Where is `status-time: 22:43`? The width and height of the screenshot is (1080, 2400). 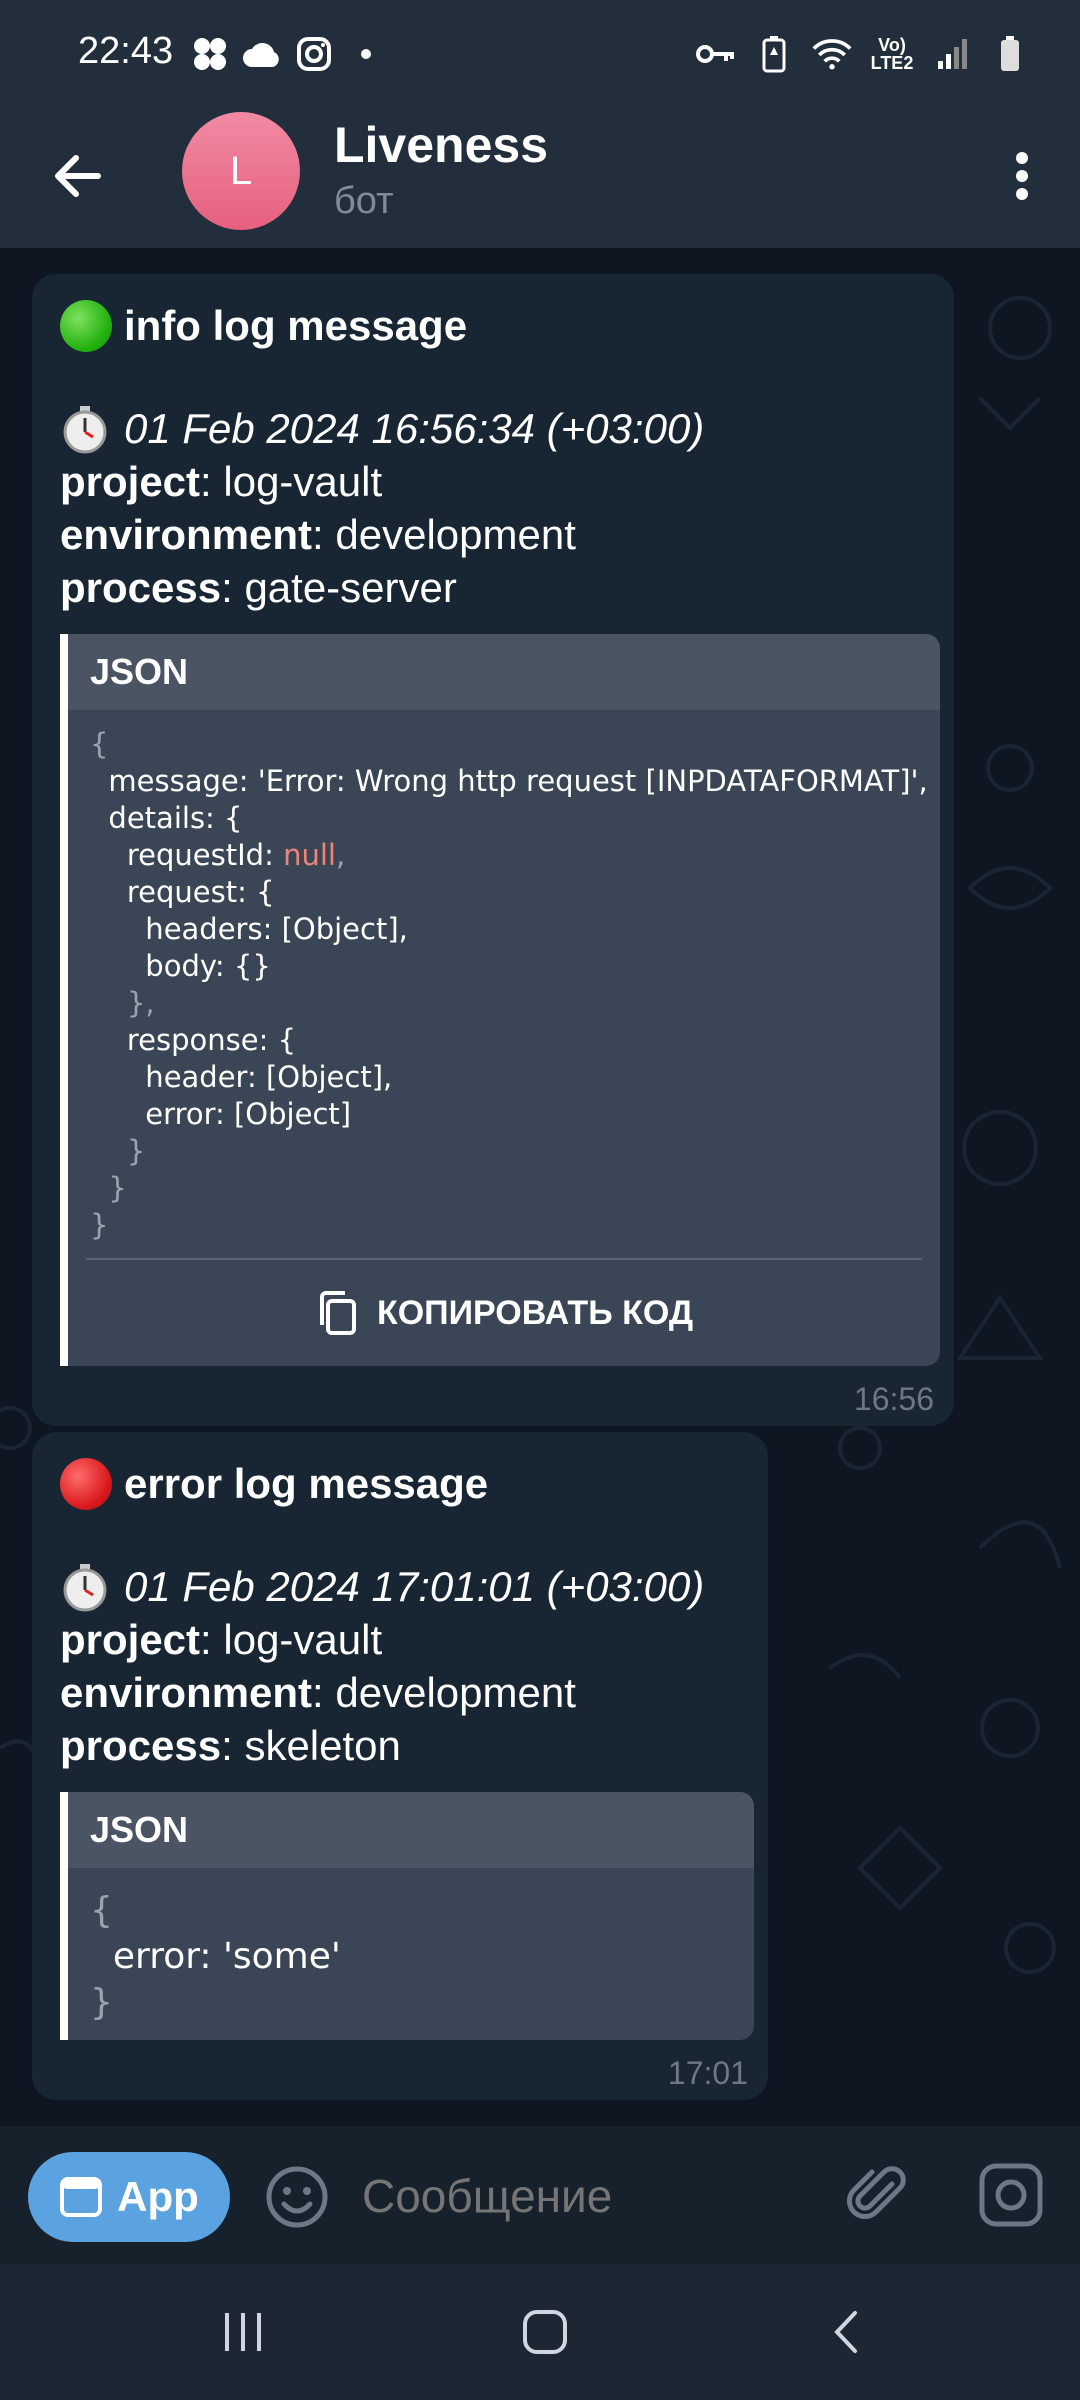
status-time: 22:43 is located at coordinates (126, 51).